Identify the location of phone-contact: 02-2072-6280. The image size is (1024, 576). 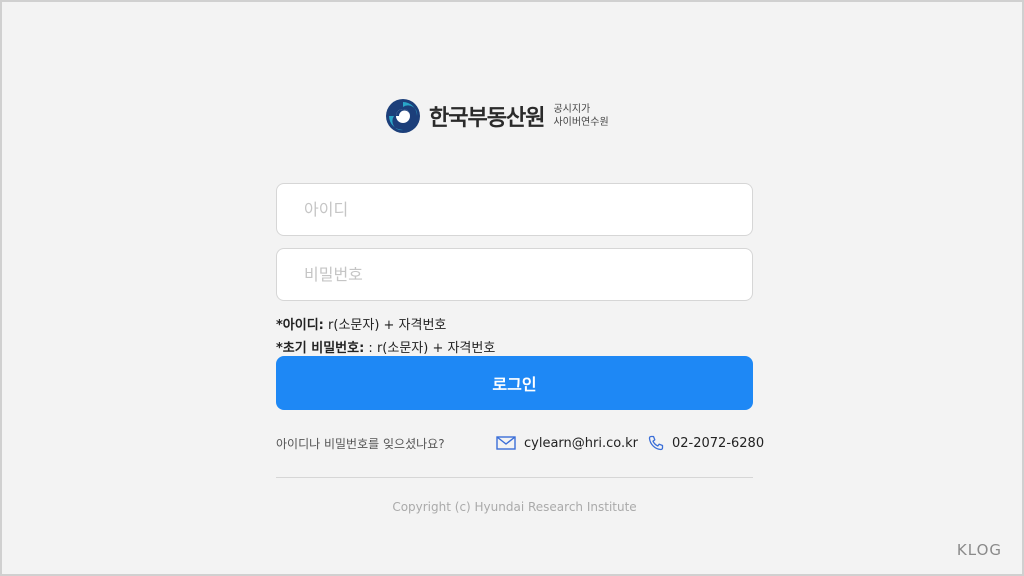
(706, 443).